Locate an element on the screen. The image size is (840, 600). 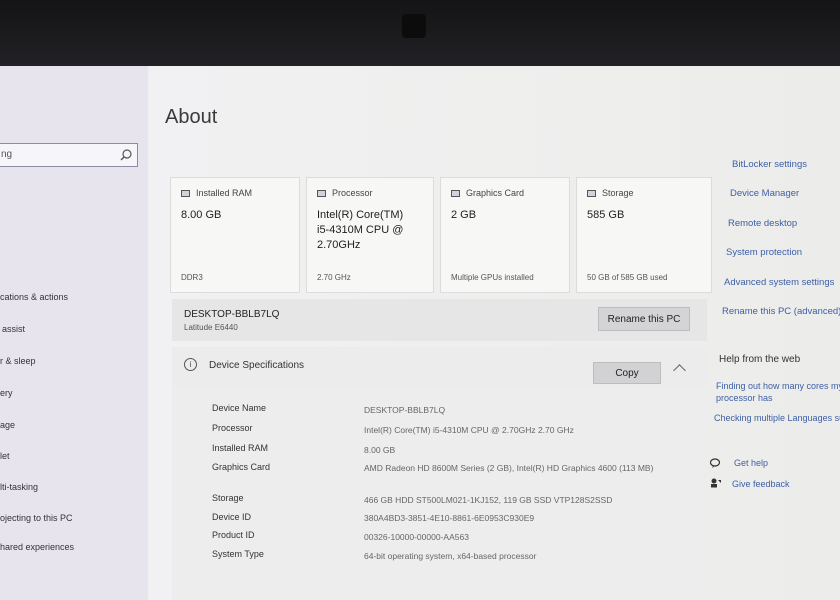
spec-value: 8.00 GB is located at coordinates (380, 450).